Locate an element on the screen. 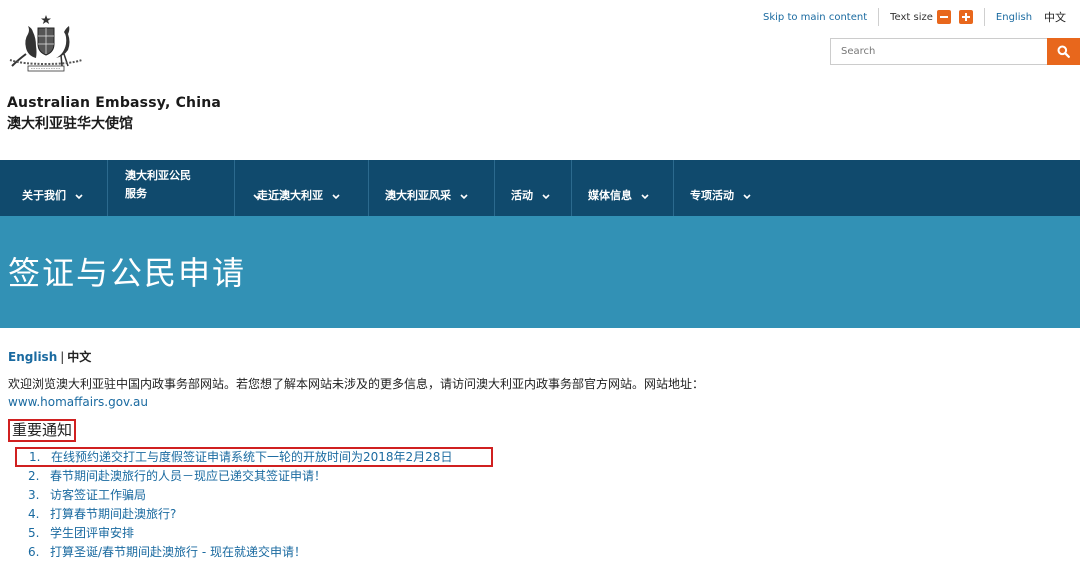 This screenshot has height=564, width=1080. nav-item-citizen-services: 澳大利亚公民 服务 is located at coordinates (184, 188).